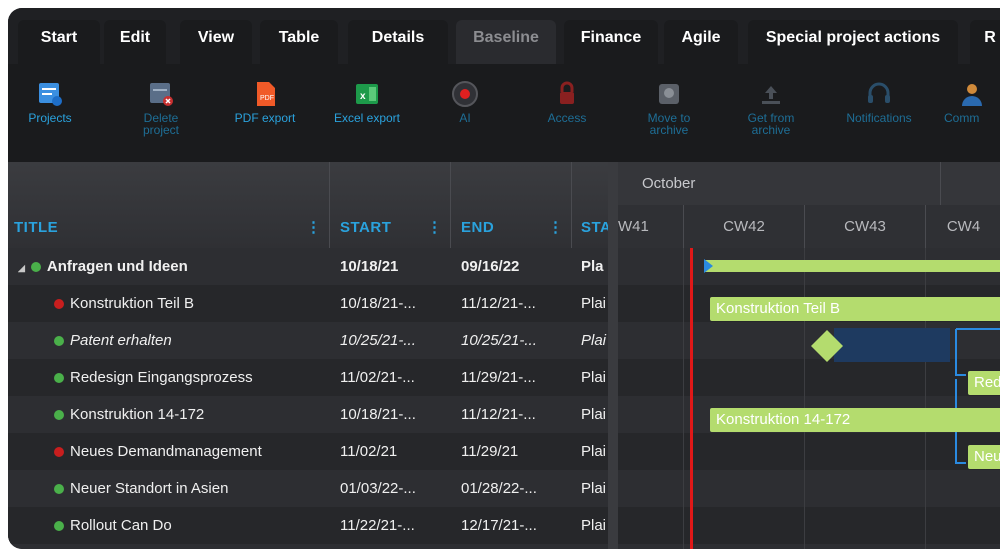 The height and width of the screenshot is (549, 1000). I want to click on excel-icon: x, so click(367, 94).